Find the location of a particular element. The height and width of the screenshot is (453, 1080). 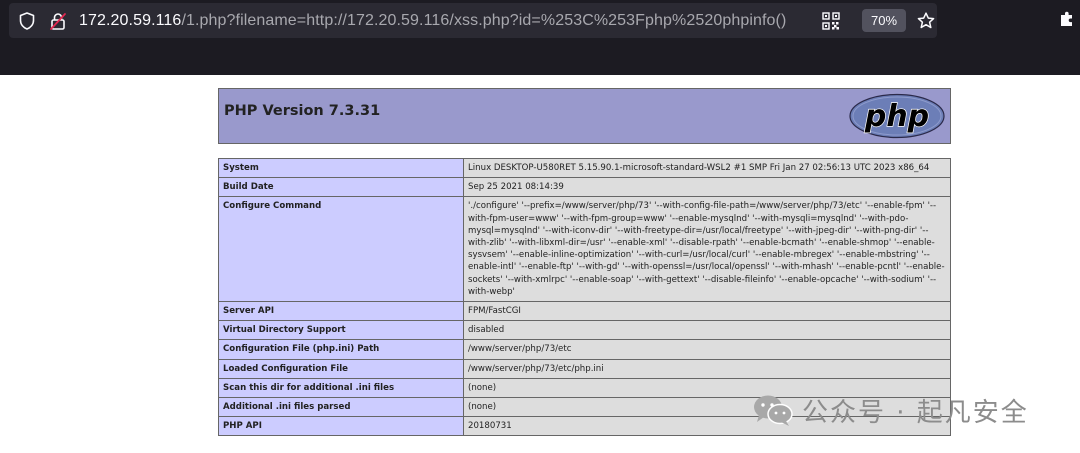

info-key: PHP API is located at coordinates (341, 426).